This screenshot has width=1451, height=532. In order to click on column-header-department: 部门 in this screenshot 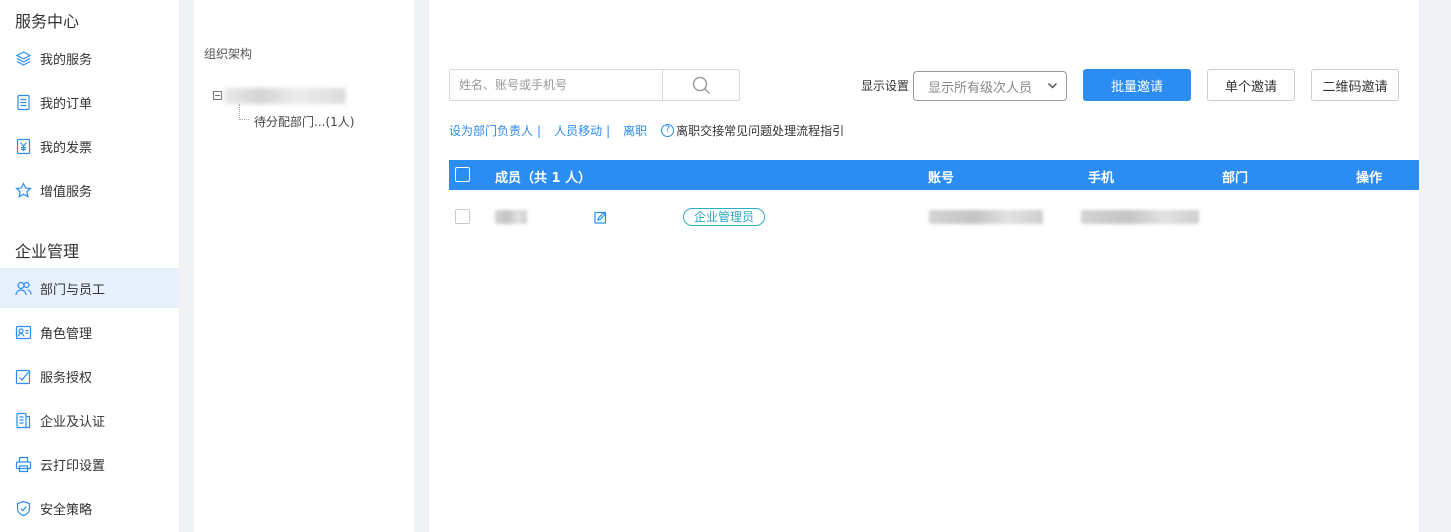, I will do `click(1235, 178)`.